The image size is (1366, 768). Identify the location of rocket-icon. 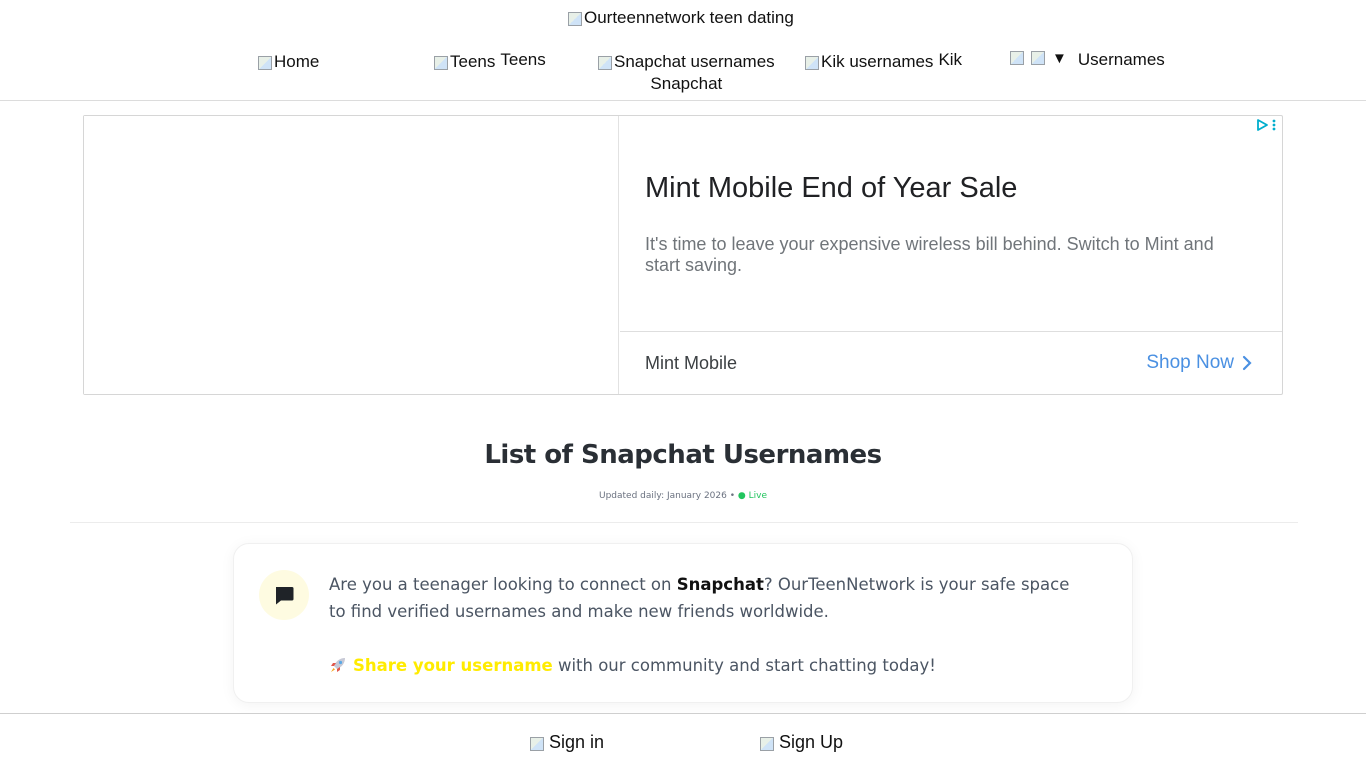
(338, 665).